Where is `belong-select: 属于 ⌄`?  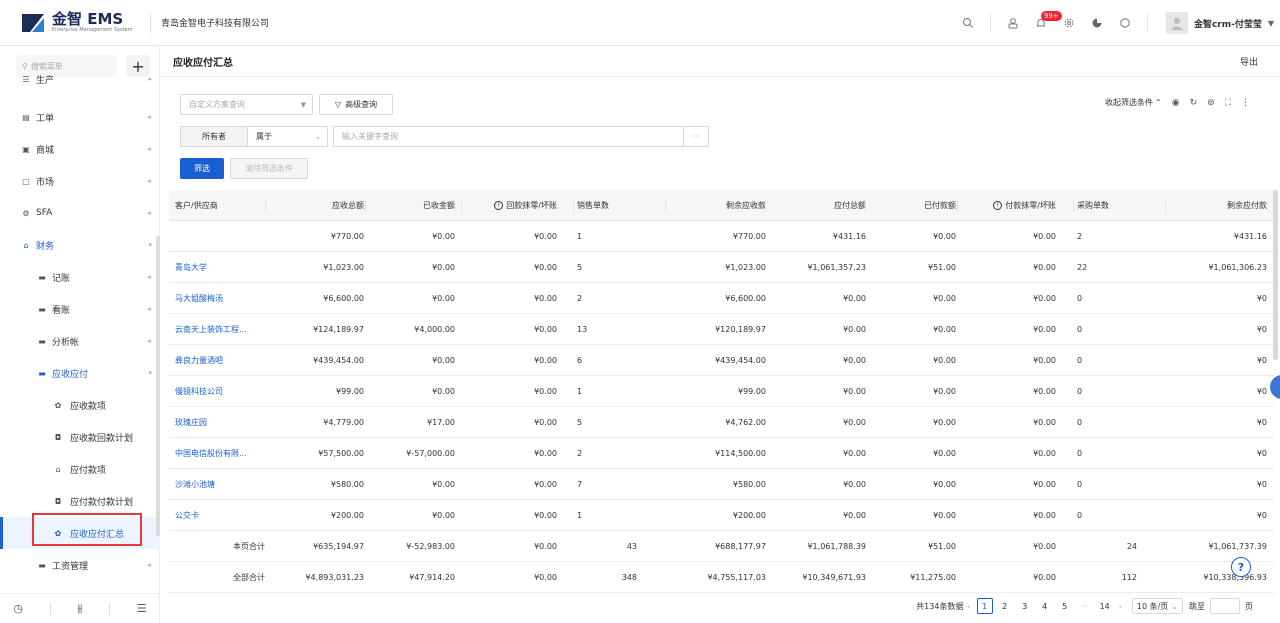 belong-select: 属于 ⌄ is located at coordinates (287, 136).